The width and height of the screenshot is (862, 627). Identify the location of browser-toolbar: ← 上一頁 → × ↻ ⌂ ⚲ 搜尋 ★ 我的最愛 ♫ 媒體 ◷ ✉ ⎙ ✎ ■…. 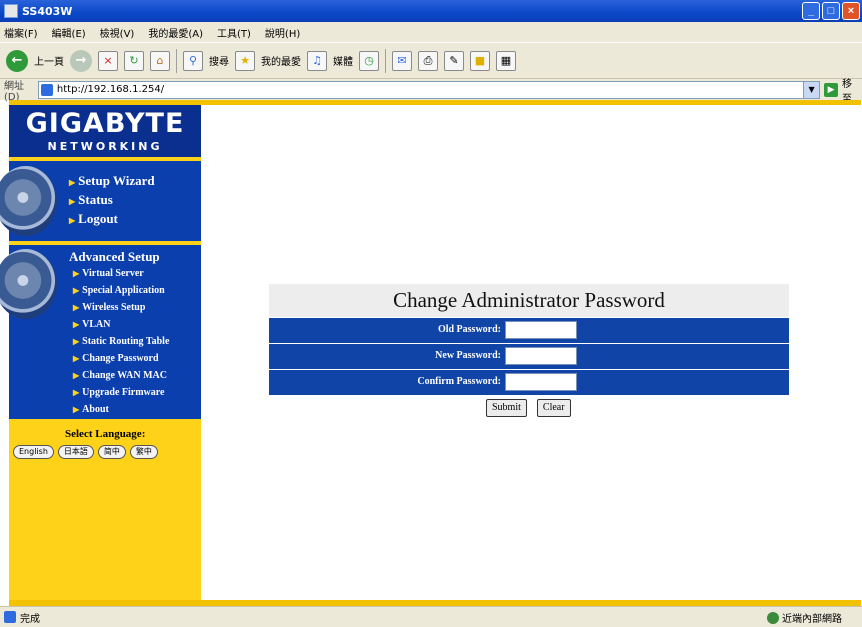
(431, 60).